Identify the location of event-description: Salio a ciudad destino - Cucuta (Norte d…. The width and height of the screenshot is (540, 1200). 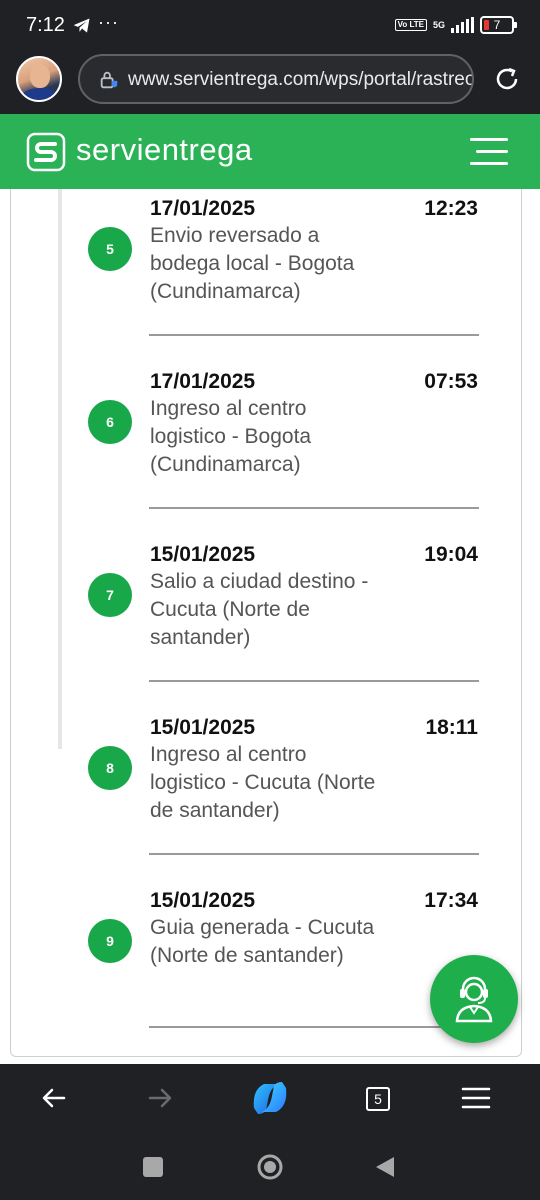
(259, 609).